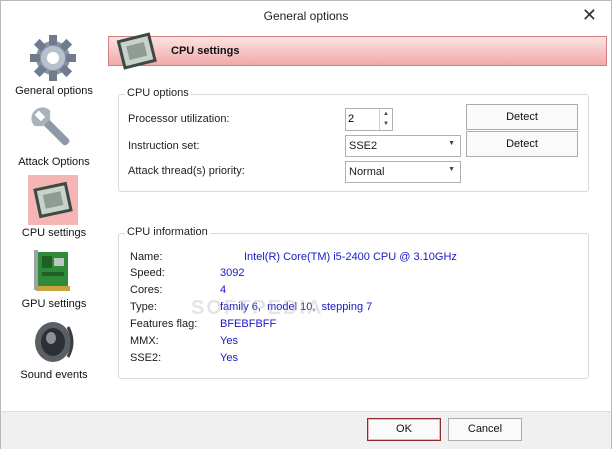 The width and height of the screenshot is (612, 449). Describe the element at coordinates (147, 273) in the screenshot. I see `info-label-speed: Speed:` at that location.